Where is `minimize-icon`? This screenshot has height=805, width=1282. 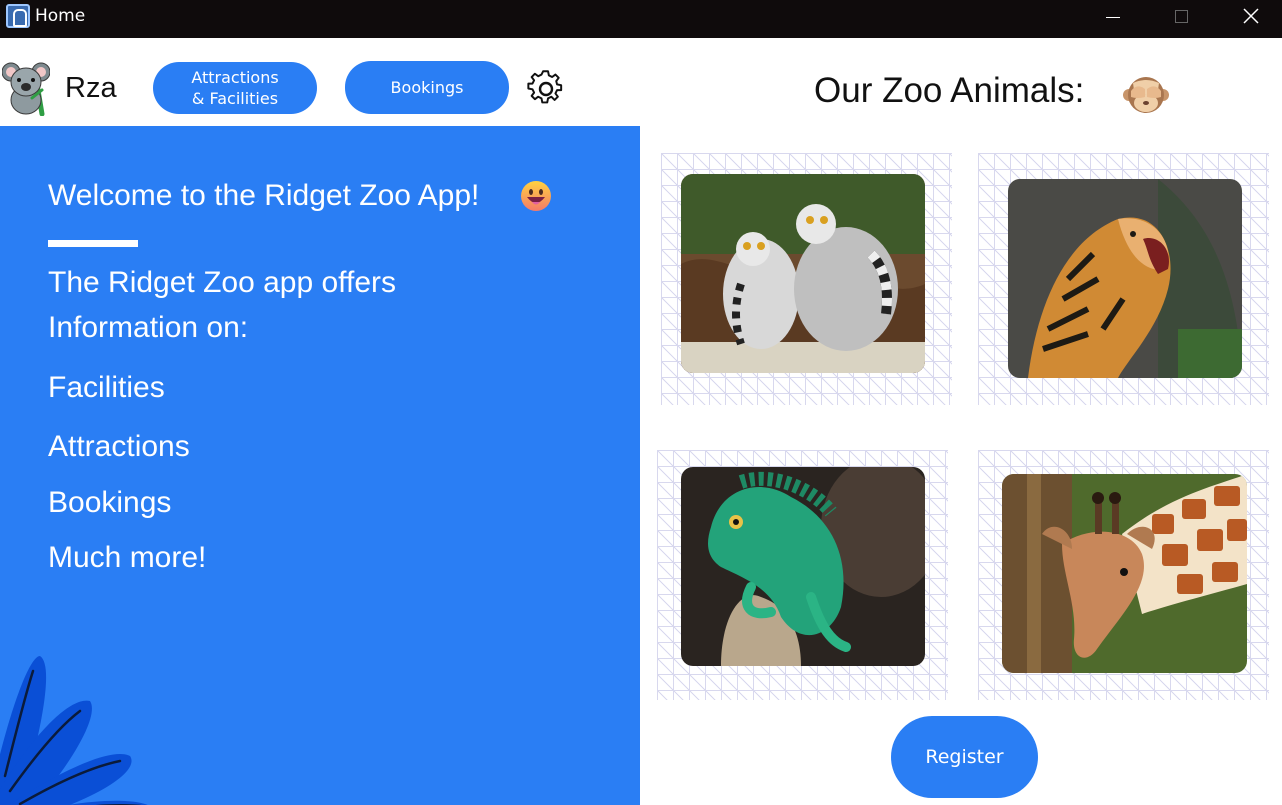 minimize-icon is located at coordinates (1113, 17).